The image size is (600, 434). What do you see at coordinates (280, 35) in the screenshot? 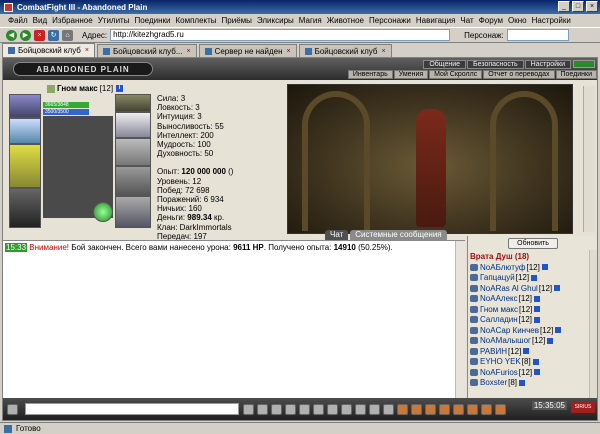
I see `address-input: http://kitezhgrad5.ru` at bounding box center [280, 35].